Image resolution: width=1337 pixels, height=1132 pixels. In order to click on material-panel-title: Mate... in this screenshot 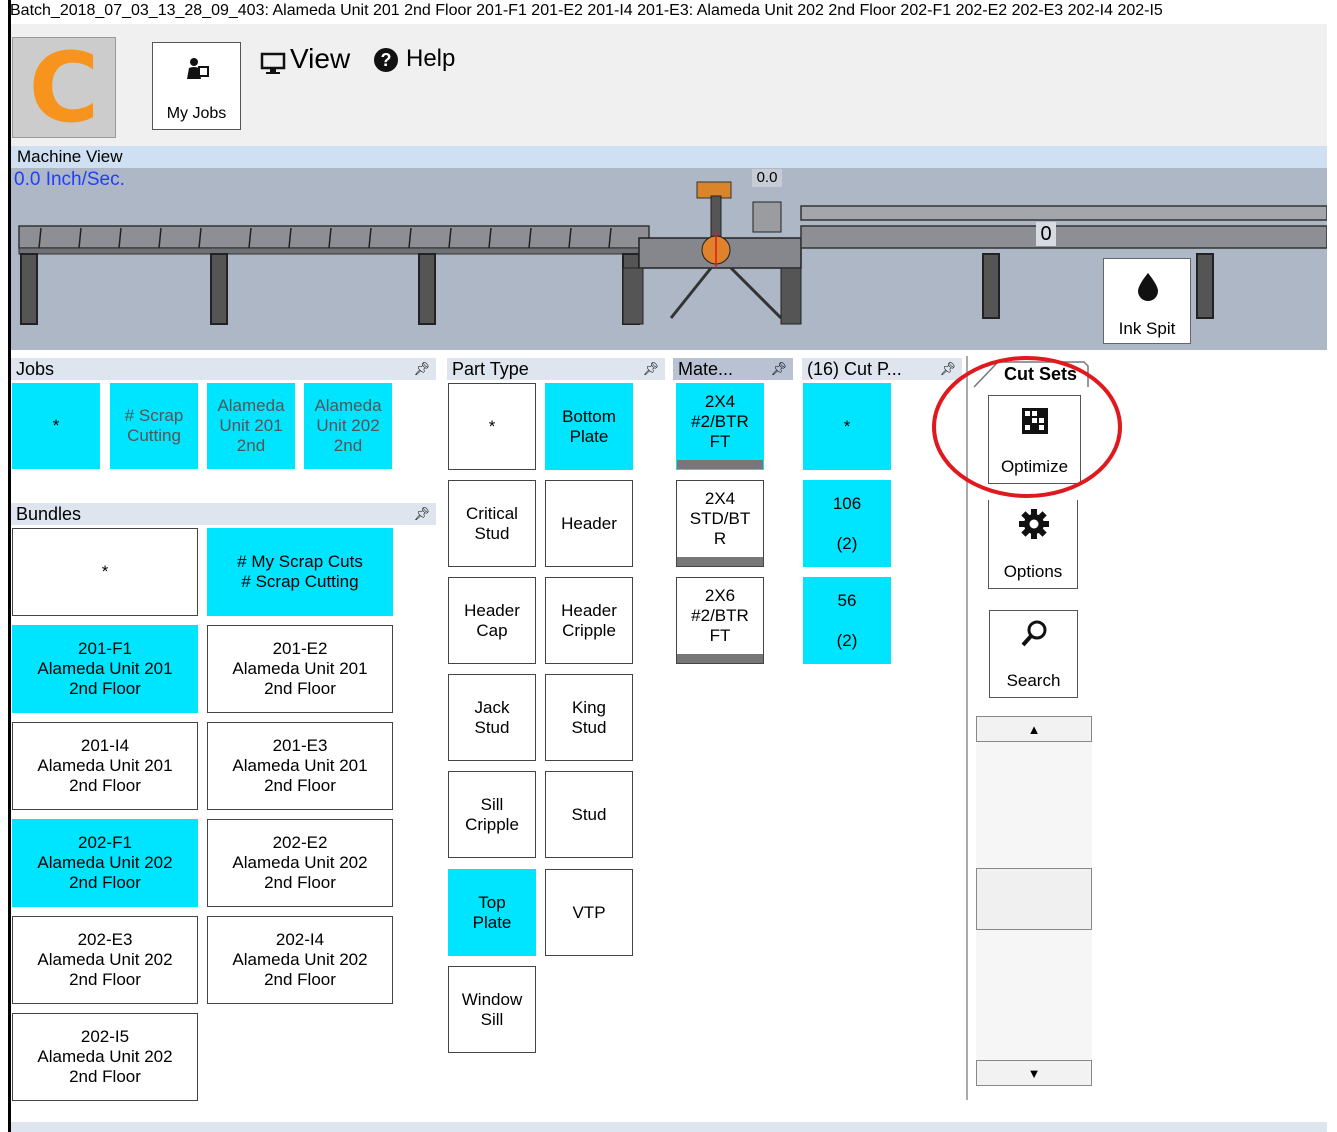, I will do `click(706, 369)`.